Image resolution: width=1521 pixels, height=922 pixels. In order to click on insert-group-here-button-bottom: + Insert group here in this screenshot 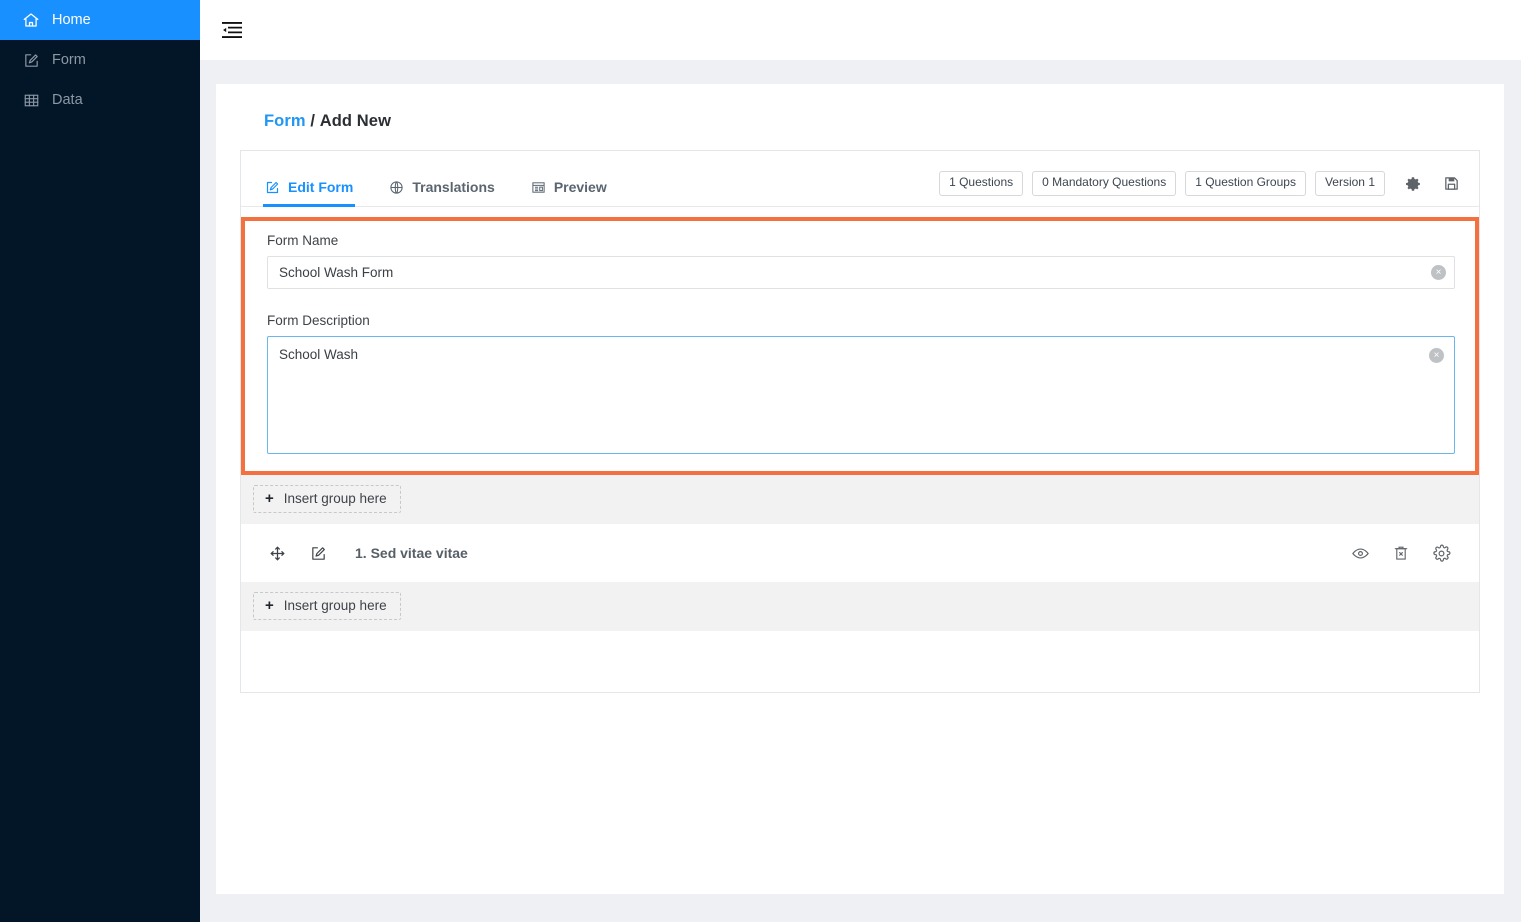, I will do `click(327, 606)`.